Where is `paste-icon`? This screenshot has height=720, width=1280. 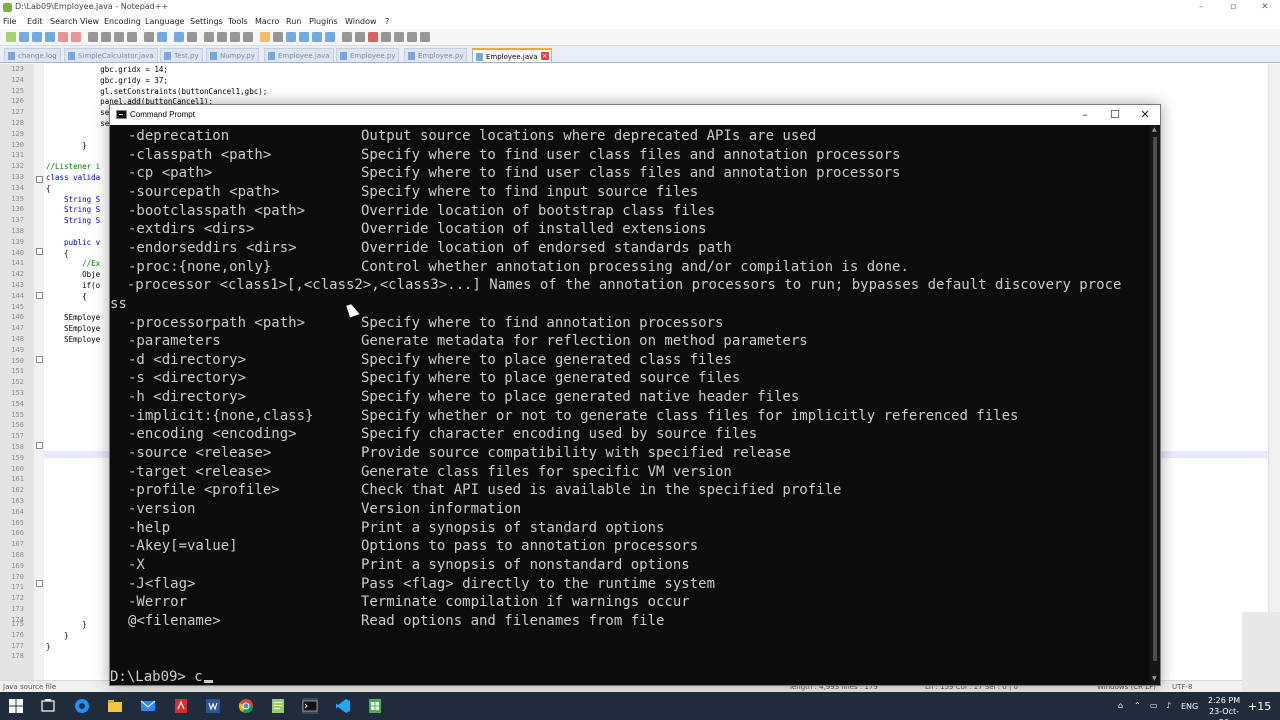 paste-icon is located at coordinates (132, 37).